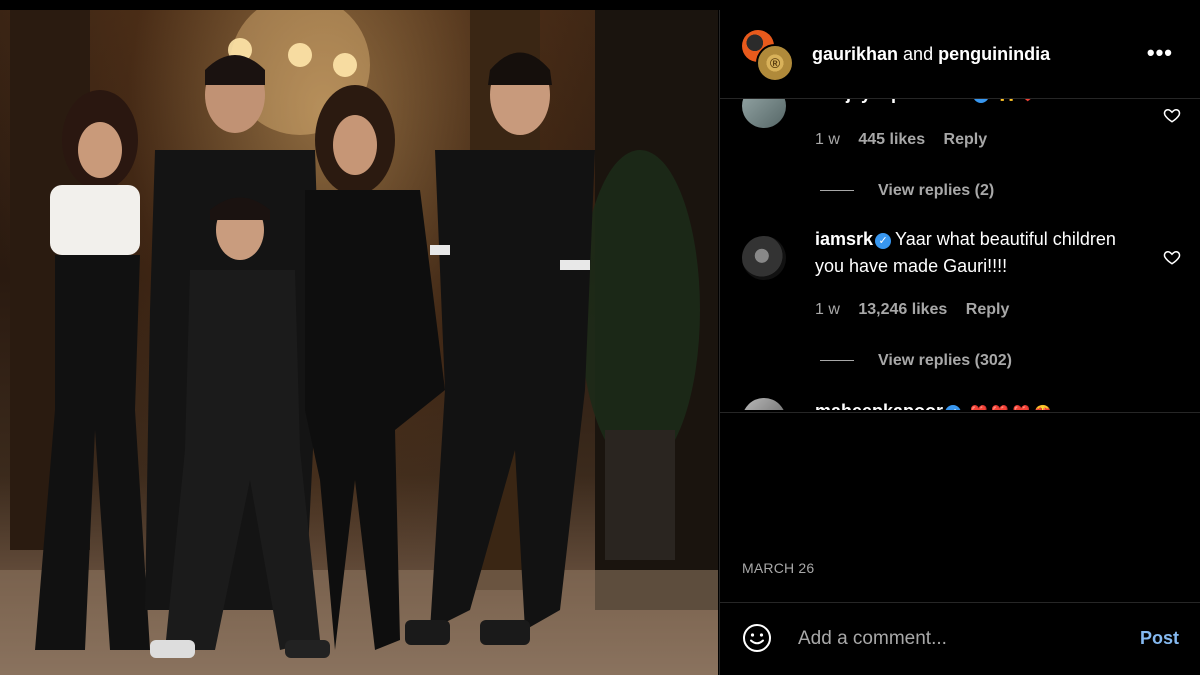 The height and width of the screenshot is (675, 1200). What do you see at coordinates (980, 103) in the screenshot?
I see `comment-body: sanjaykapoor2500✓ 🙌 ❤️` at bounding box center [980, 103].